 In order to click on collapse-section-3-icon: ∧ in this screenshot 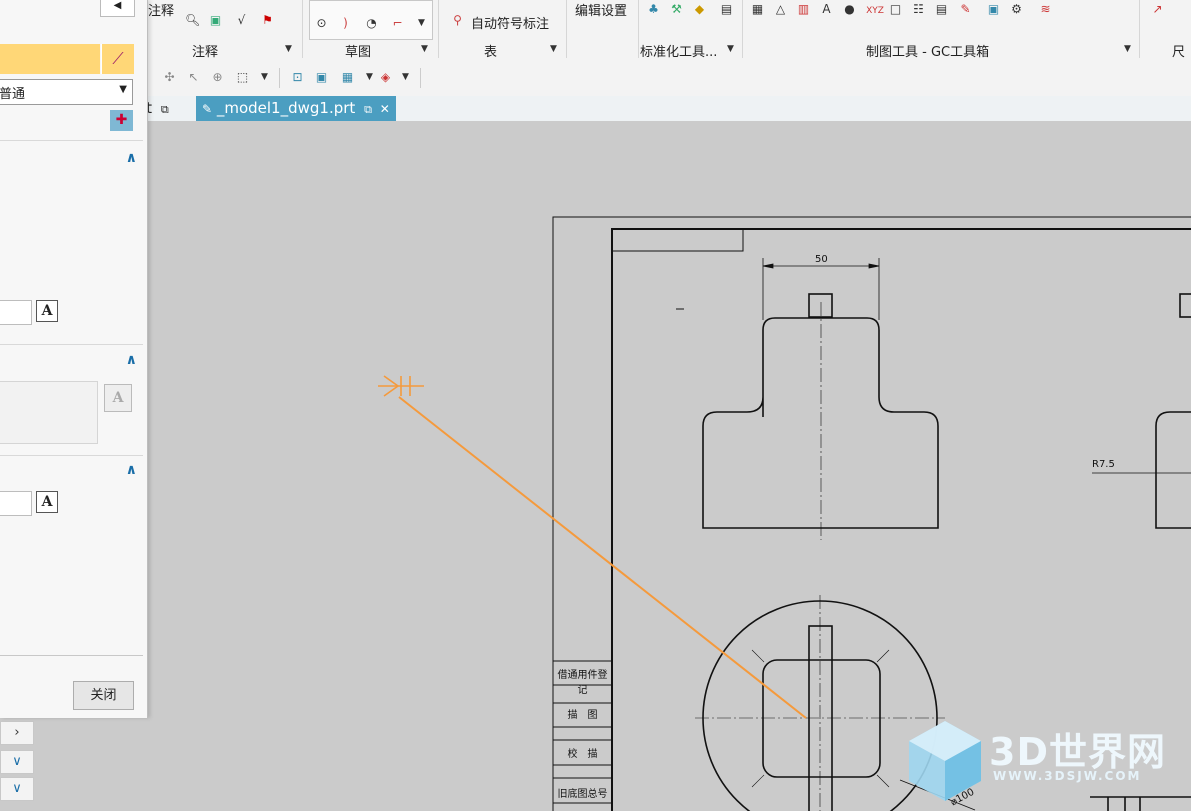, I will do `click(131, 470)`.